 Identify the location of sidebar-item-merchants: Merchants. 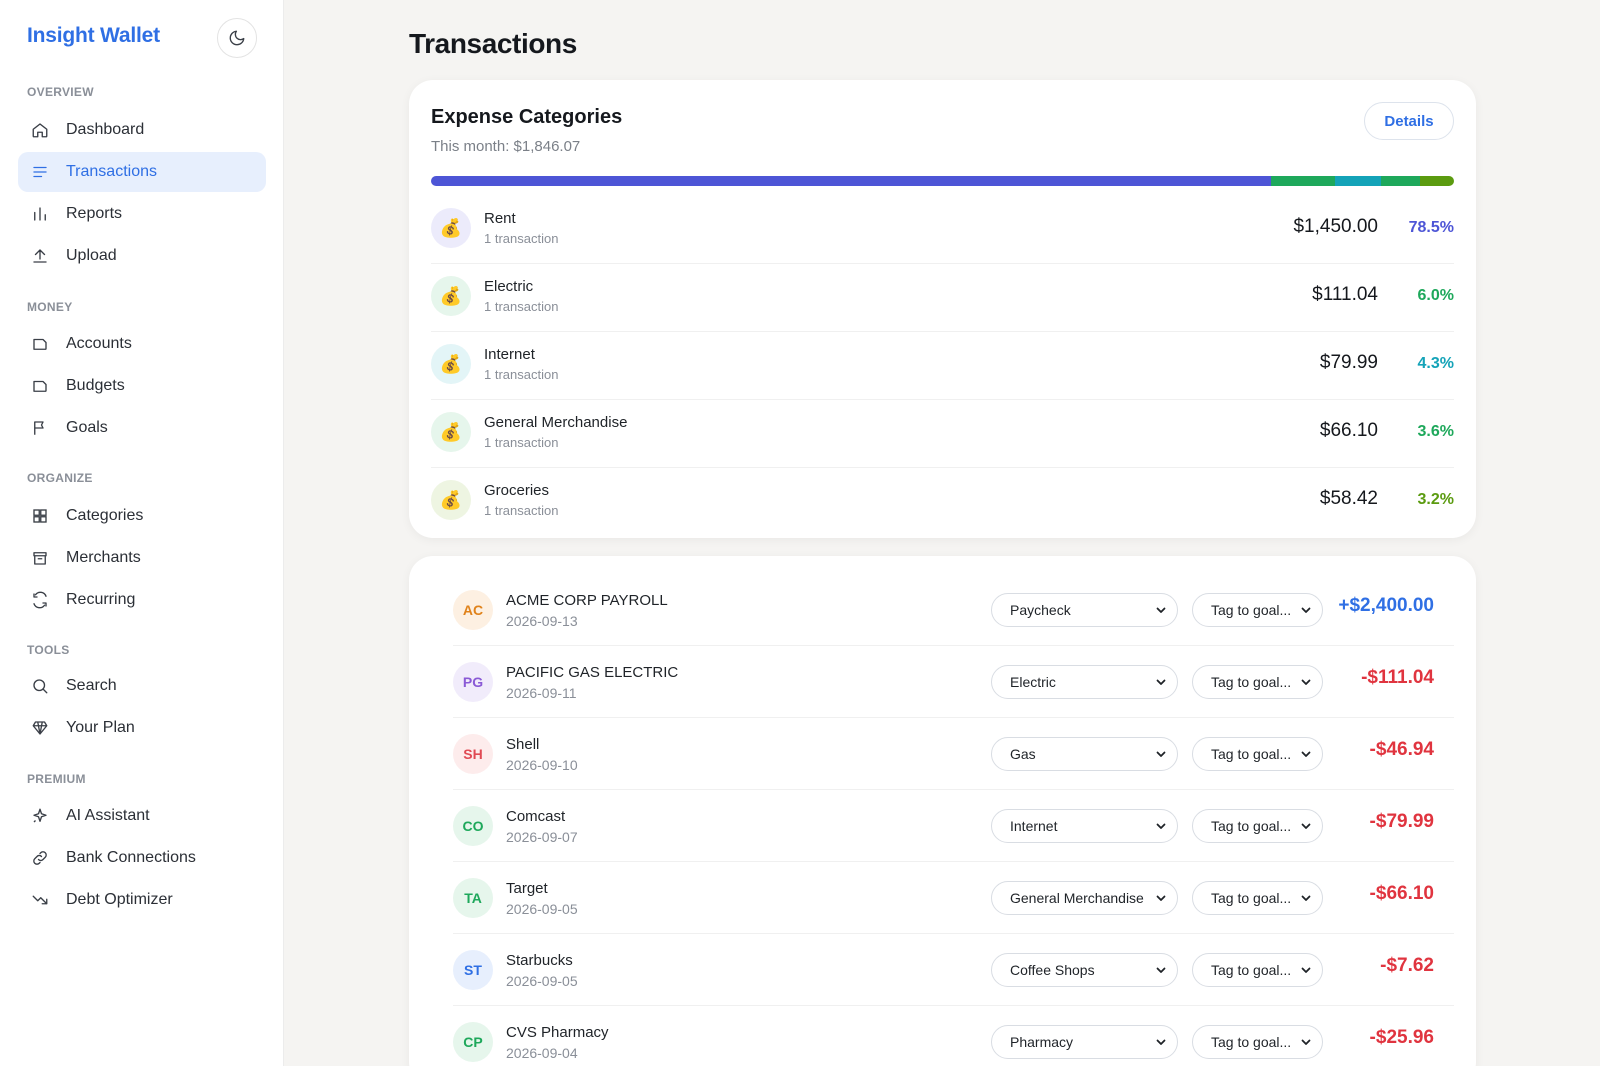
(142, 558).